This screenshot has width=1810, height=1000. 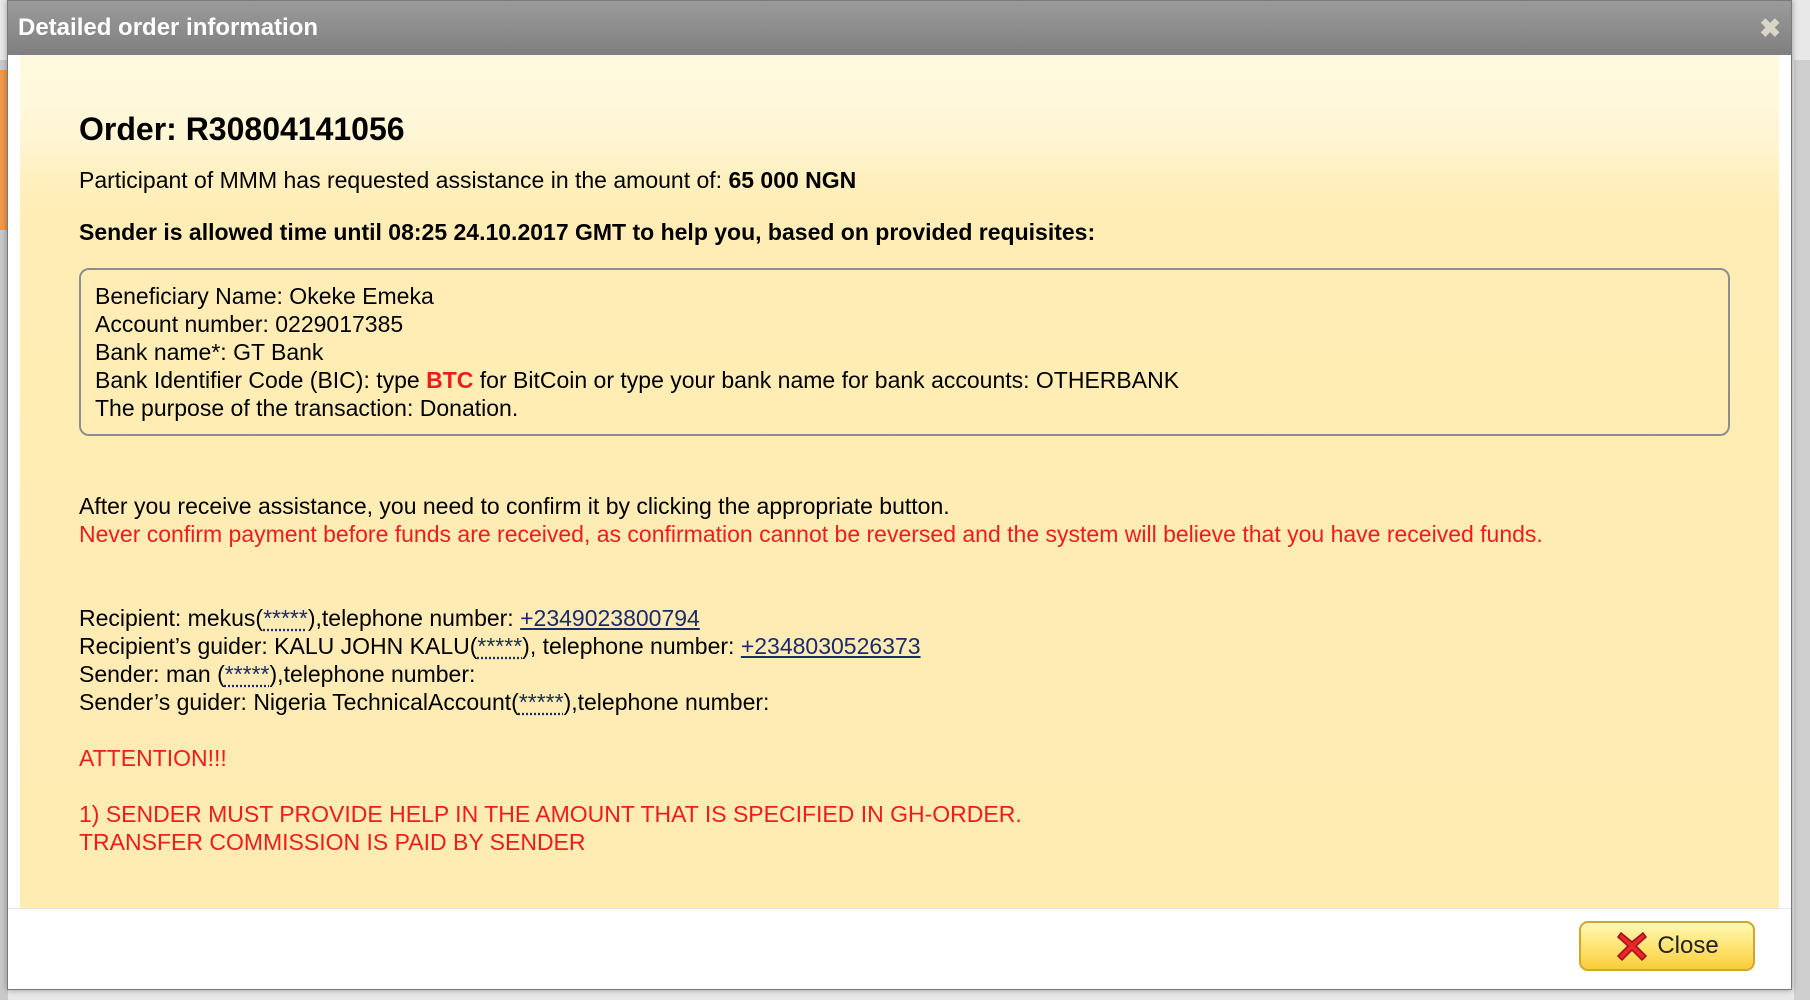 What do you see at coordinates (631, 646) in the screenshot?
I see `guider-mid: ), telephone number:` at bounding box center [631, 646].